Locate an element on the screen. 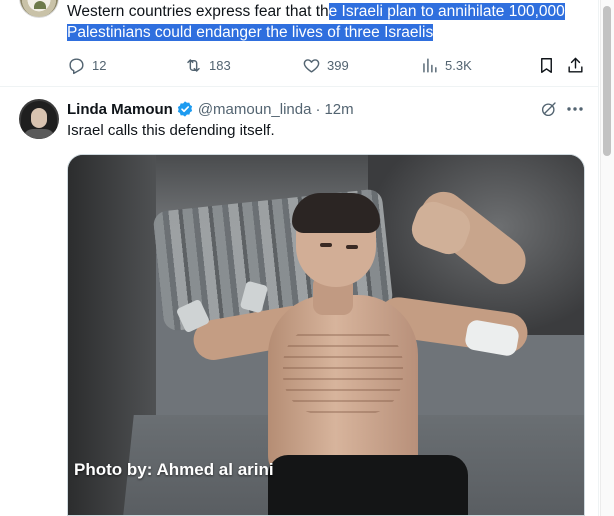 The height and width of the screenshot is (516, 614). like-count: 399 is located at coordinates (338, 65).